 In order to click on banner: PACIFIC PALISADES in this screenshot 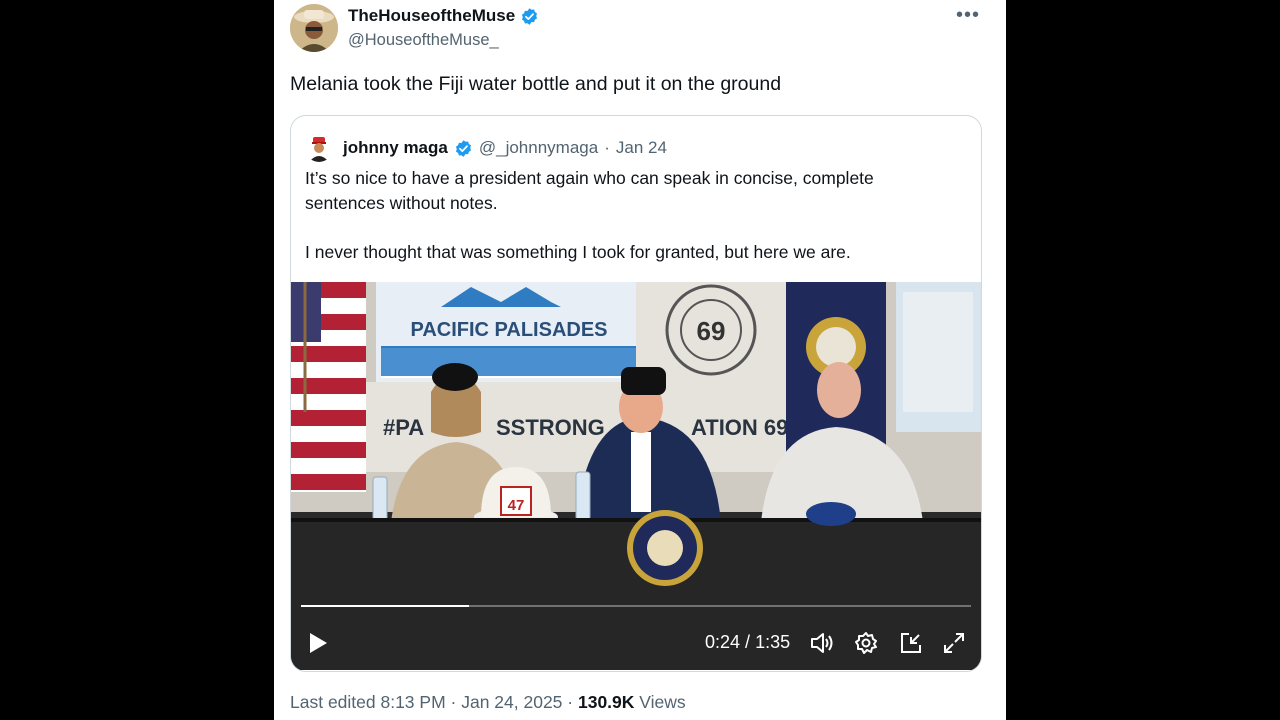, I will do `click(506, 332)`.